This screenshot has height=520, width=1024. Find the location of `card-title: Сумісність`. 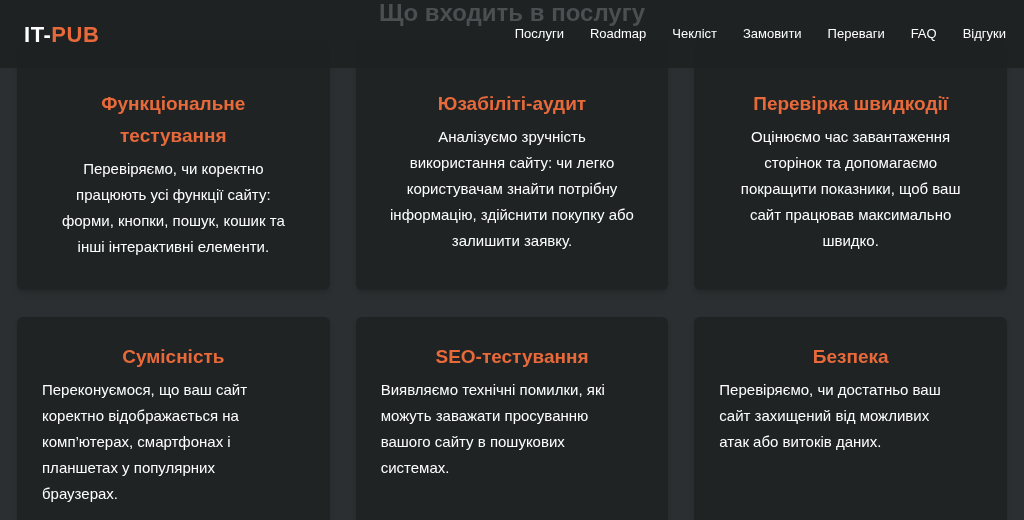

card-title: Сумісність is located at coordinates (173, 357).